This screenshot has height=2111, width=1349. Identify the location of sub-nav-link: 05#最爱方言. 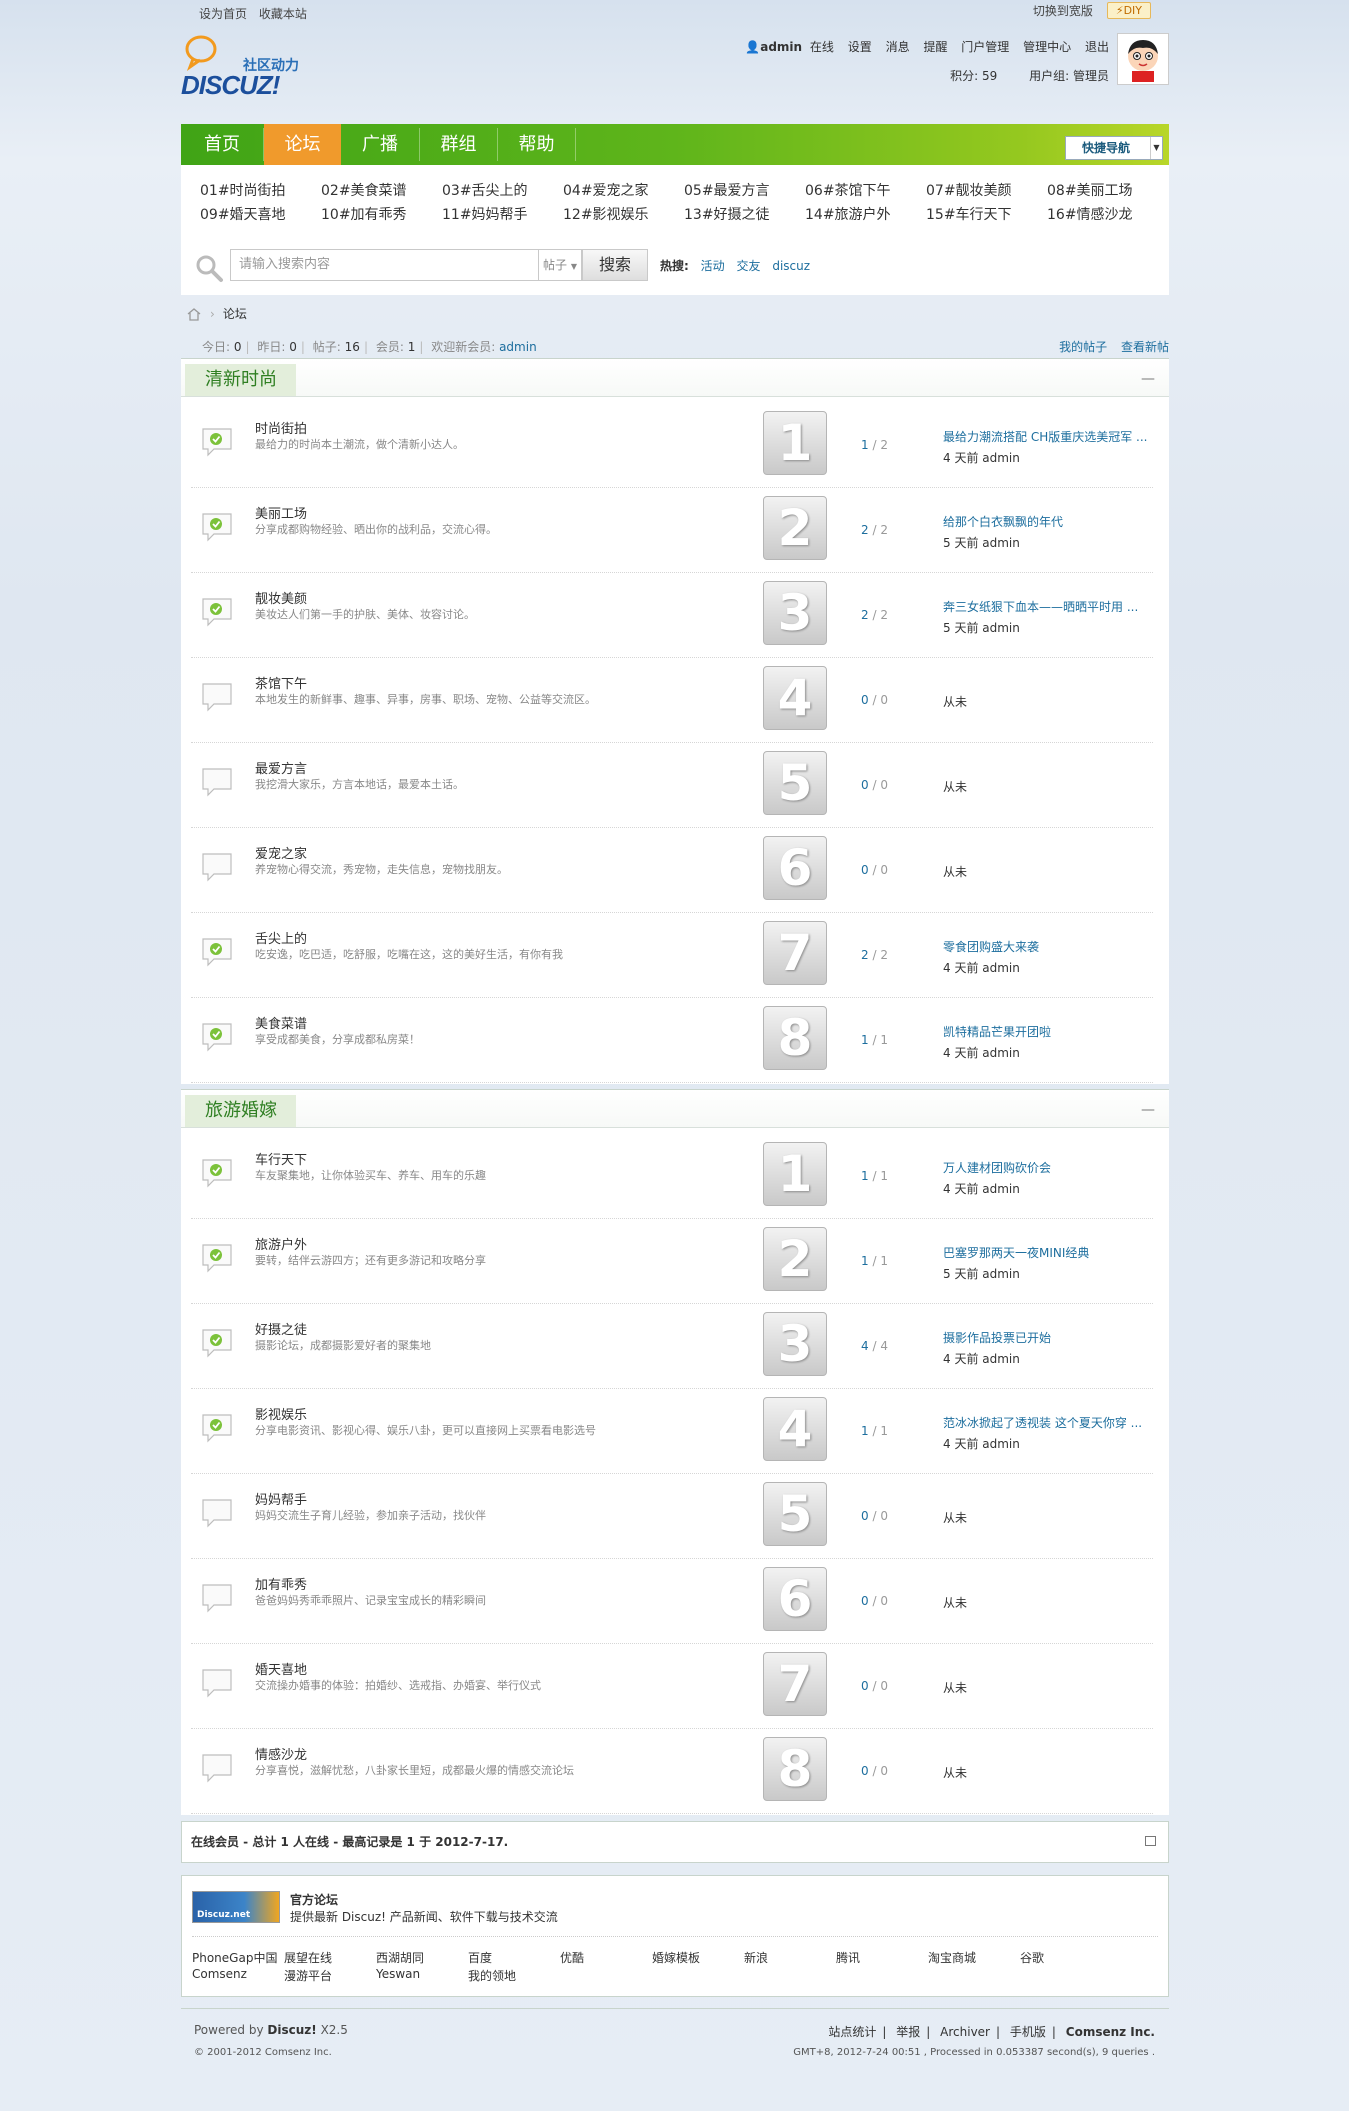
(727, 190).